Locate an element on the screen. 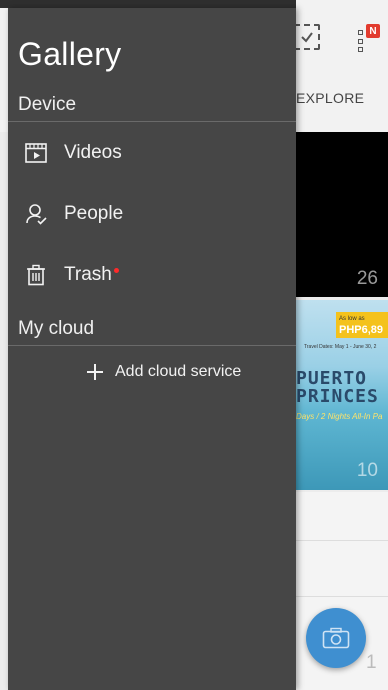 The image size is (388, 690). drawer-item-trash: Trash is located at coordinates (152, 275).